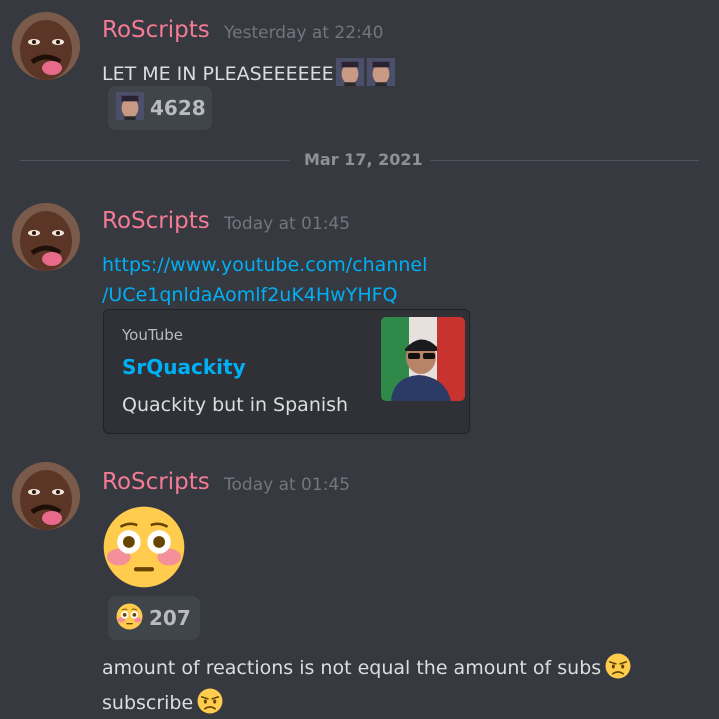 The width and height of the screenshot is (719, 719). Describe the element at coordinates (155, 160) in the screenshot. I see `date-divider-line-left` at that location.